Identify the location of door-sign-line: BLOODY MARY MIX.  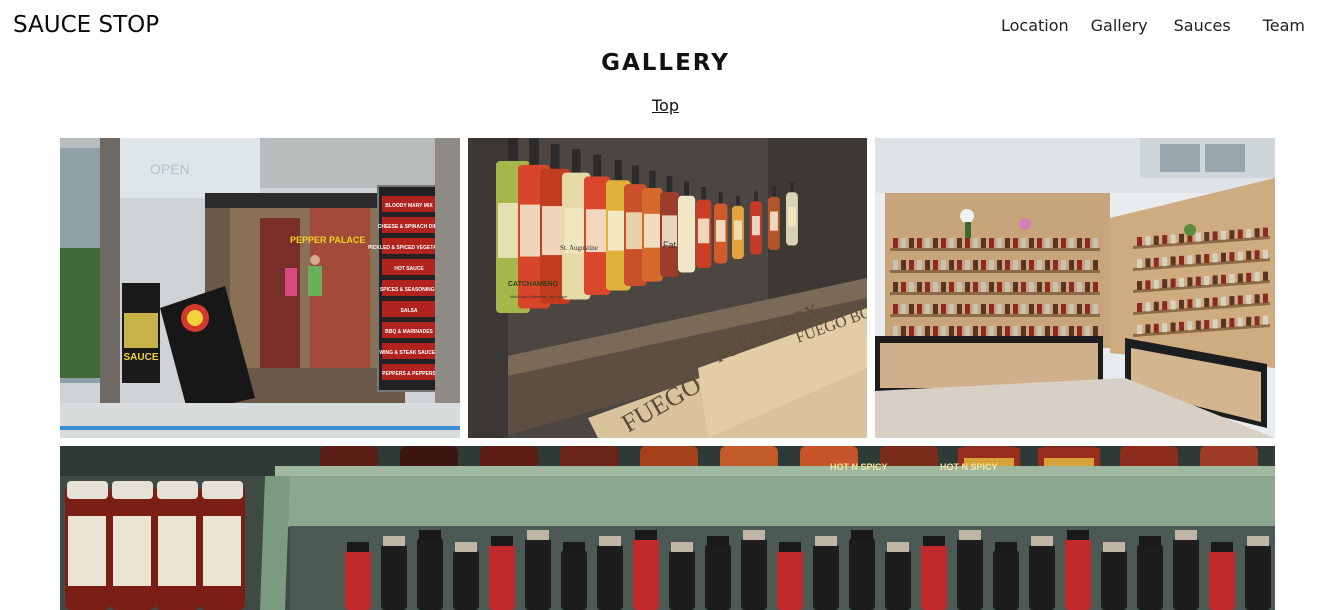
(409, 206).